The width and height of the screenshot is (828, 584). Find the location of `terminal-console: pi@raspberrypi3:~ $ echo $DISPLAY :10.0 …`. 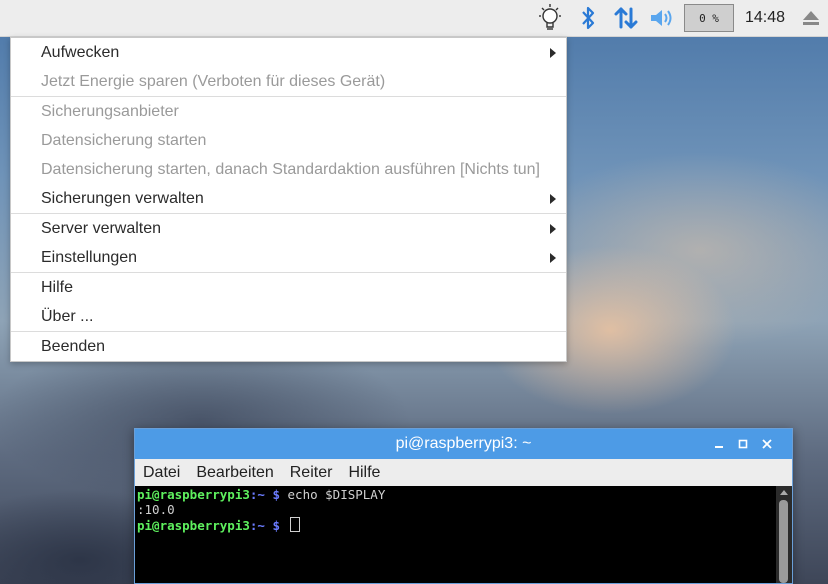

terminal-console: pi@raspberrypi3:~ $ echo $DISPLAY :10.0 … is located at coordinates (456, 534).